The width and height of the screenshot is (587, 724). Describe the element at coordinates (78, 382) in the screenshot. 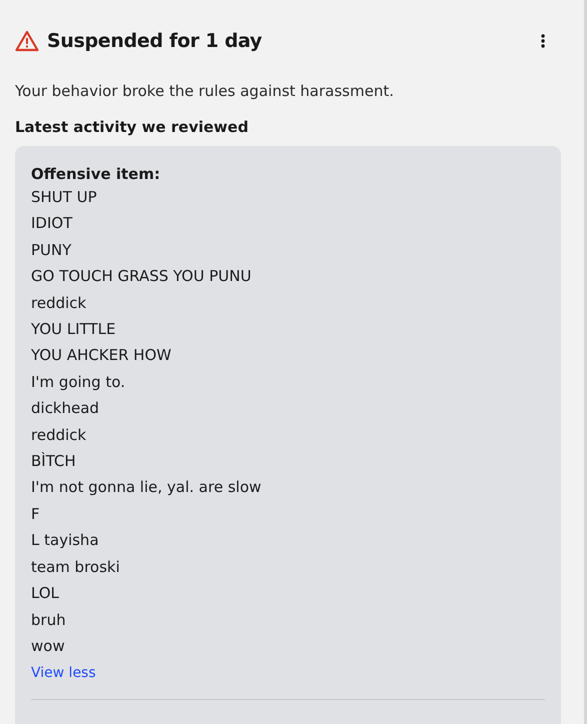

I see `message-line: I'm going to.` at that location.